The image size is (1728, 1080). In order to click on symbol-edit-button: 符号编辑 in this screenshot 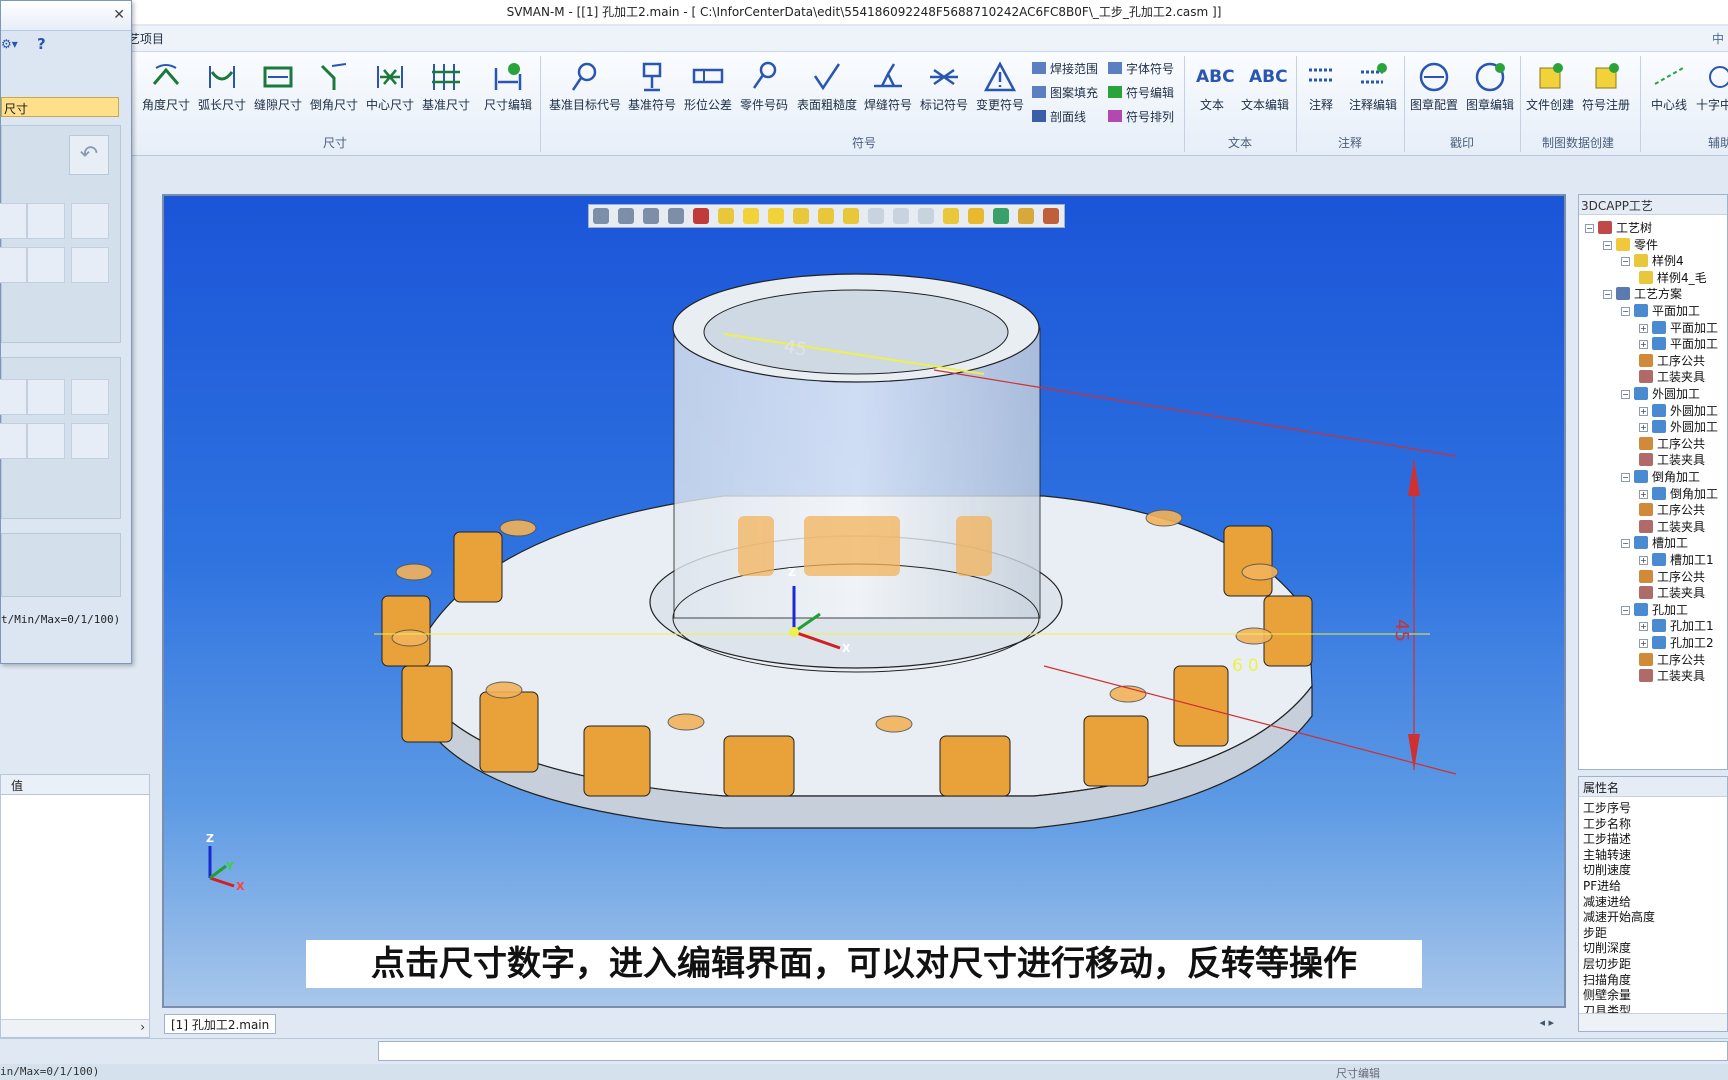, I will do `click(1141, 95)`.